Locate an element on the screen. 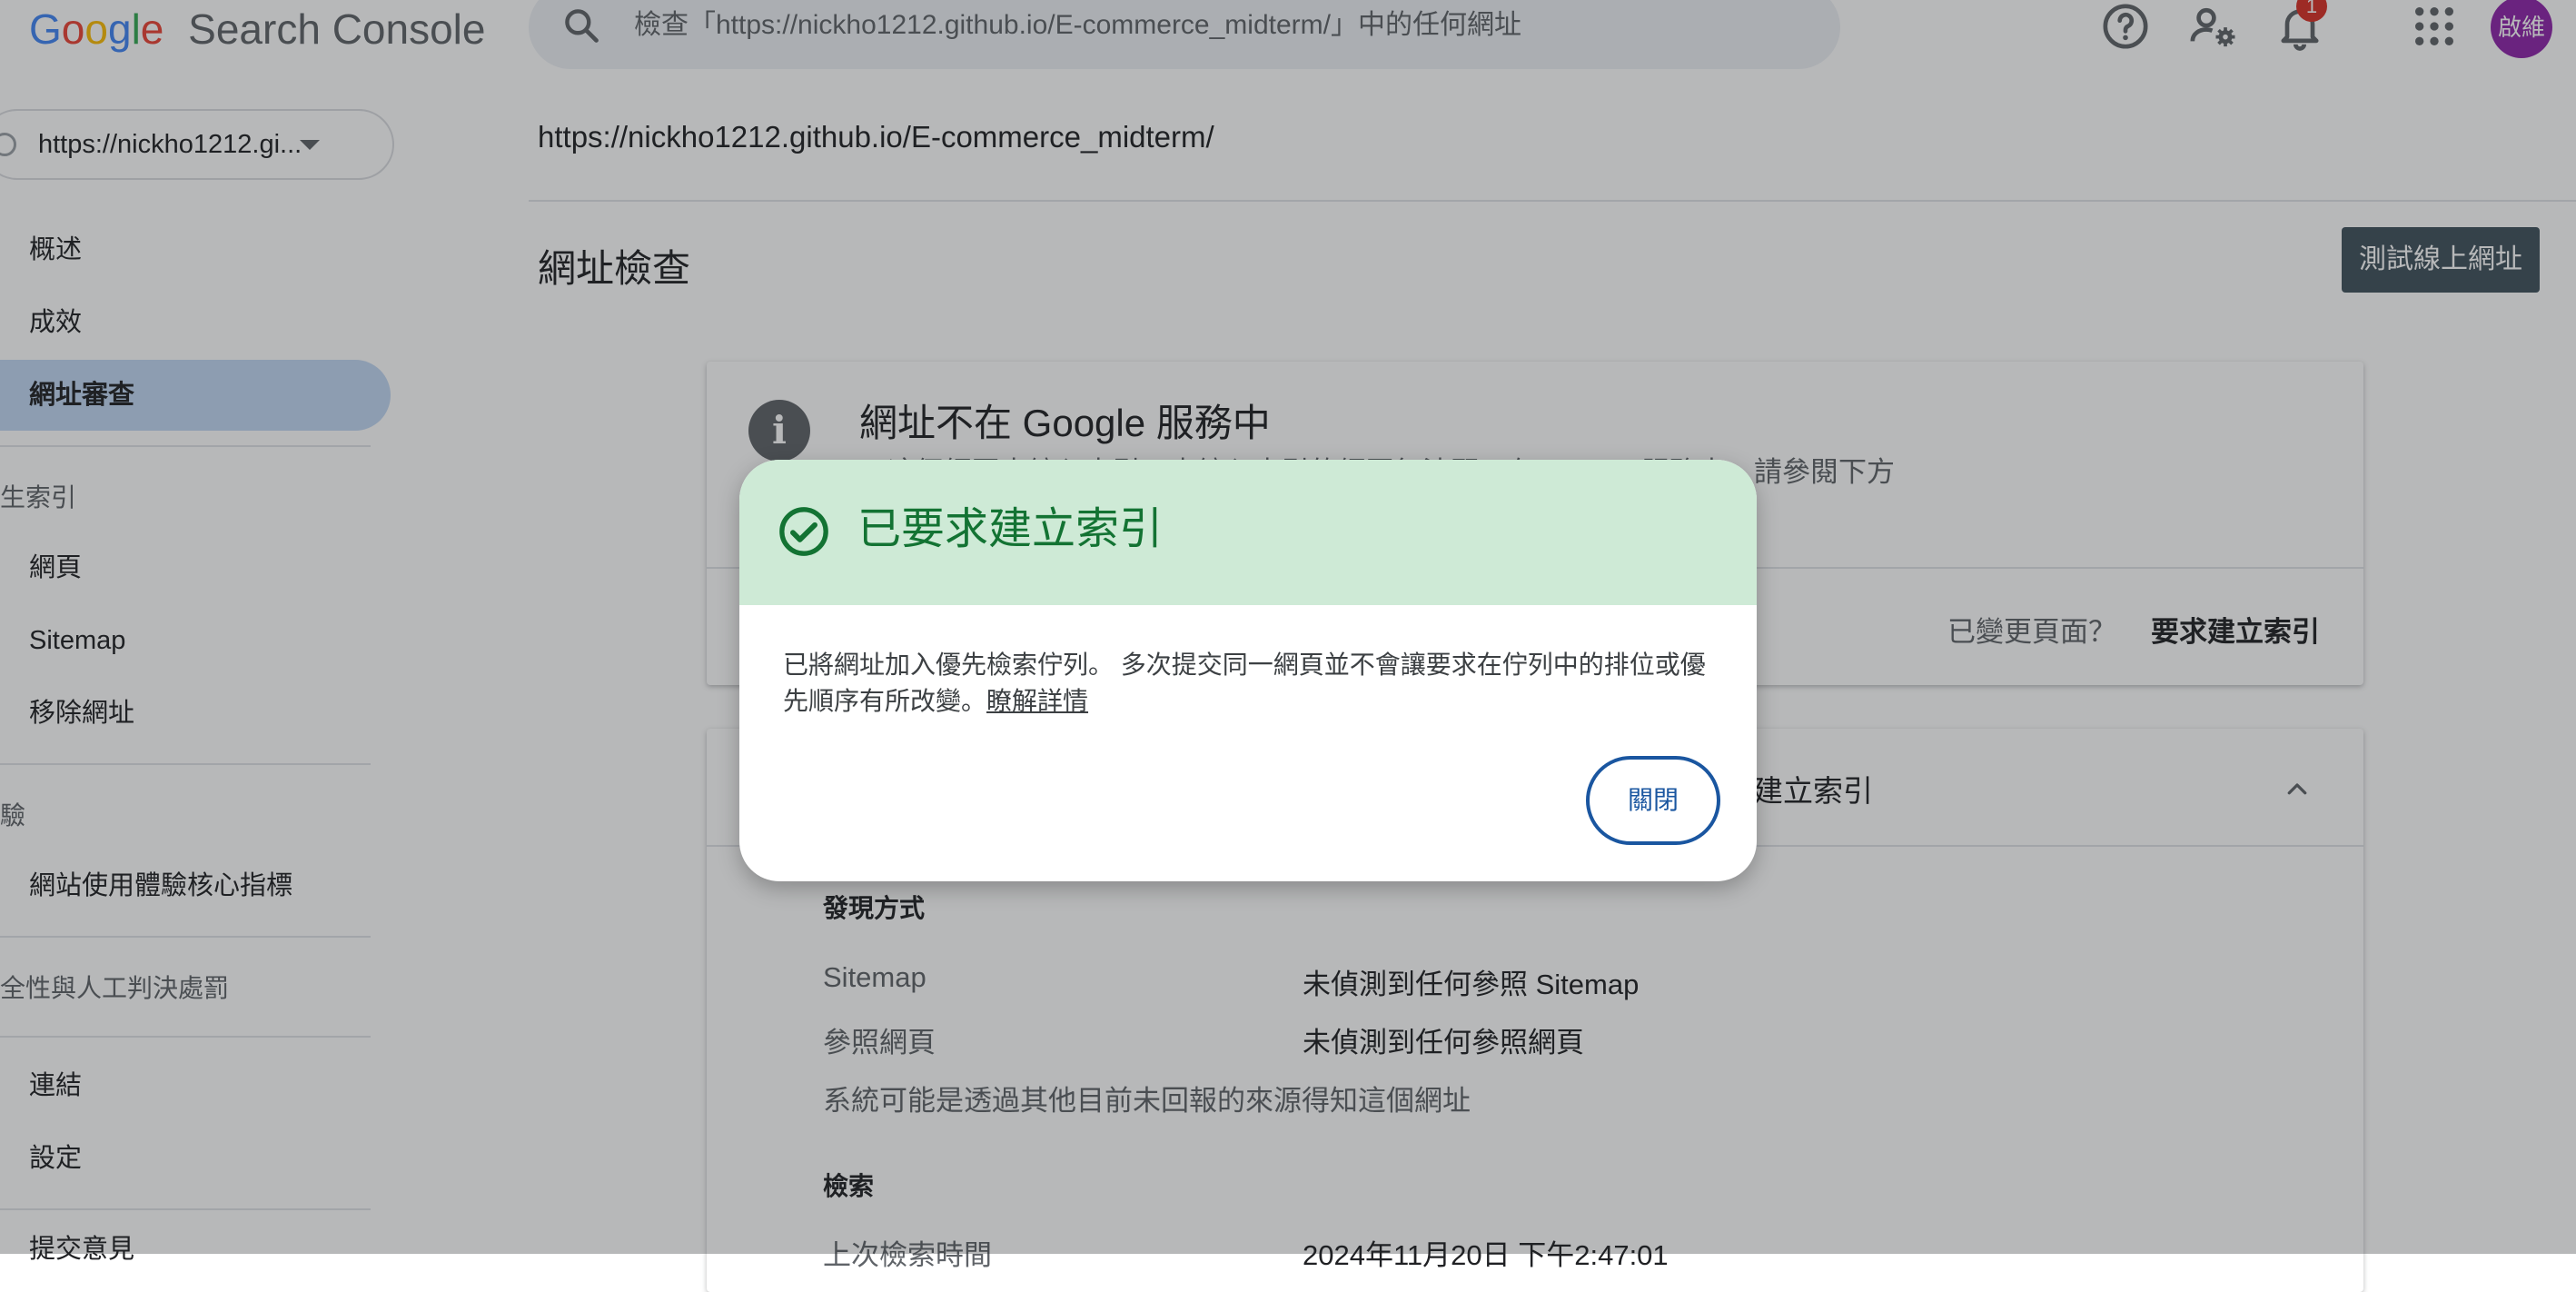  dialog-message-line: 已將網址加入優先檢索佇列。 多次提交同一網頁並不會讓要求在佇列中的排位或優 is located at coordinates (1244, 665).